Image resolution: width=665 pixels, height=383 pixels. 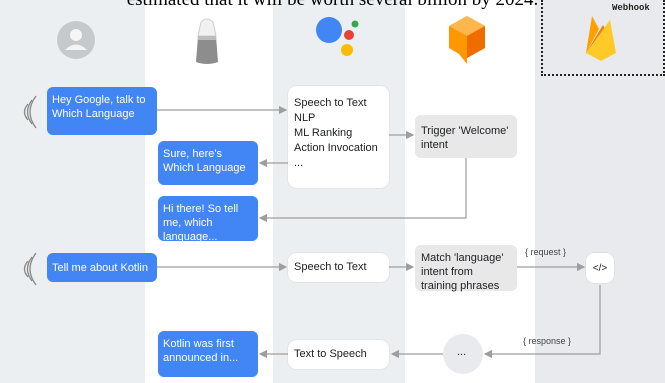 I want to click on assistant-reply-bubble: Sure, here's Which Language, so click(x=208, y=163).